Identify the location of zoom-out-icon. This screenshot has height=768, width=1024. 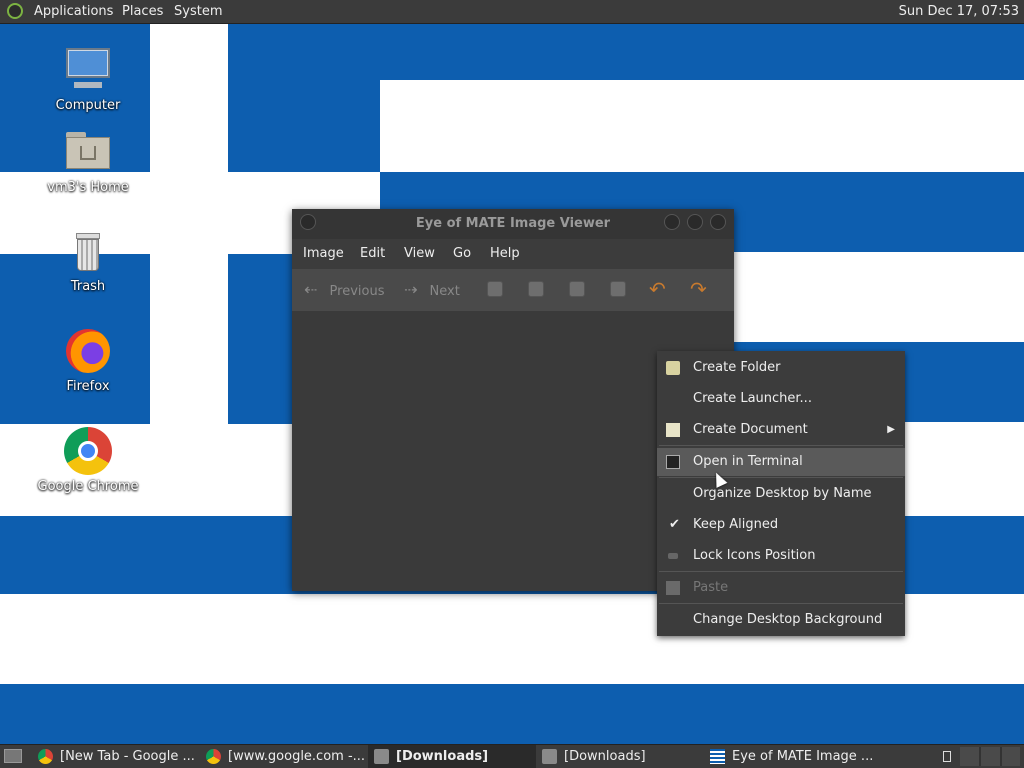
(536, 289).